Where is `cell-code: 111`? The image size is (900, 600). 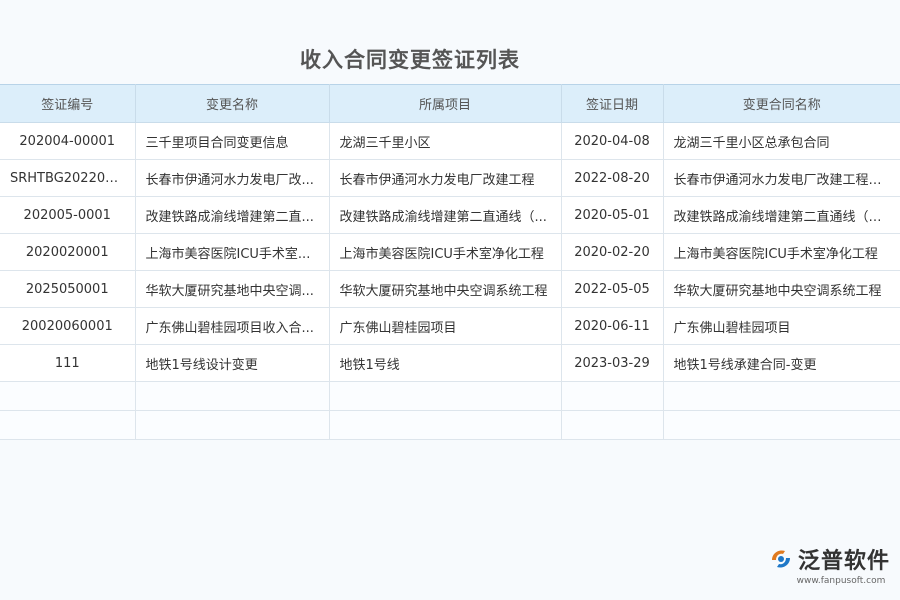 cell-code: 111 is located at coordinates (67, 363).